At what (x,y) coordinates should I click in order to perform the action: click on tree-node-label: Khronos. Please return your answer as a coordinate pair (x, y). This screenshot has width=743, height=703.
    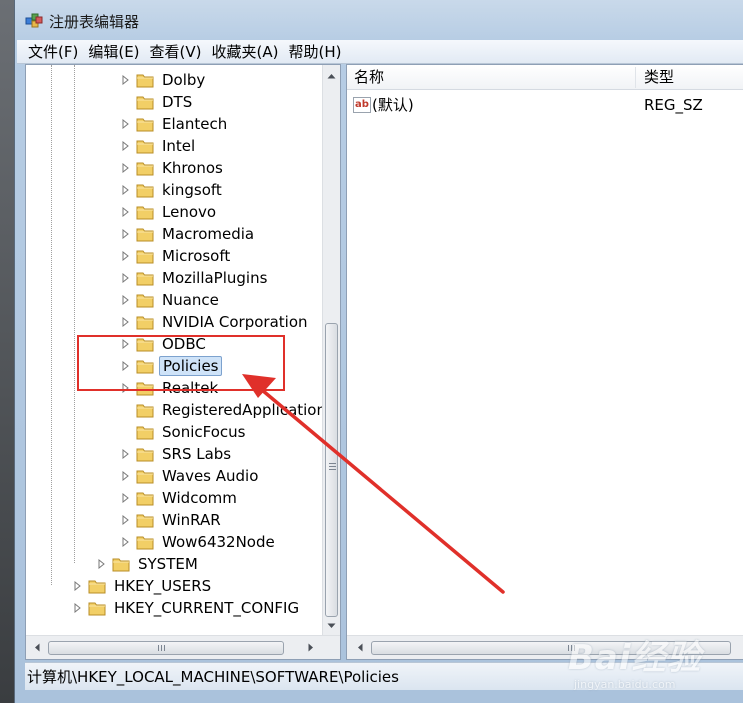
    Looking at the image, I should click on (192, 168).